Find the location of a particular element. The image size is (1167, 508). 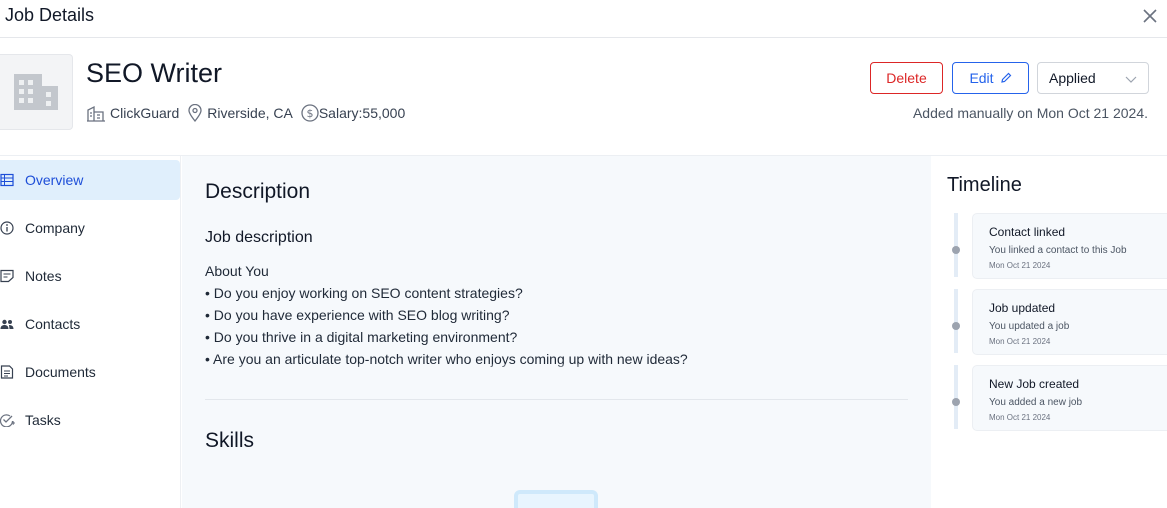

dollar-circle-icon: $ is located at coordinates (310, 113).